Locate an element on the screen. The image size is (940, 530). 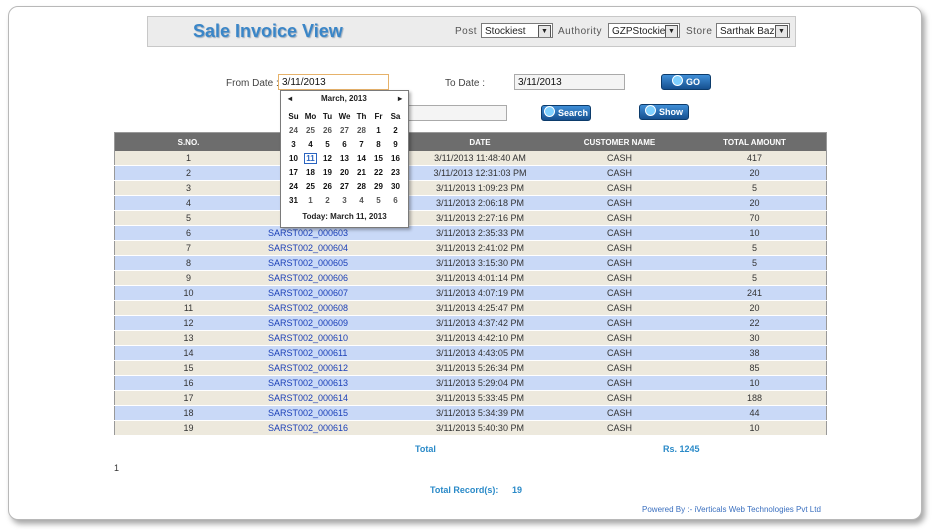
cell-date: 3/11/2013 3:15:30 PM is located at coordinates (480, 263).